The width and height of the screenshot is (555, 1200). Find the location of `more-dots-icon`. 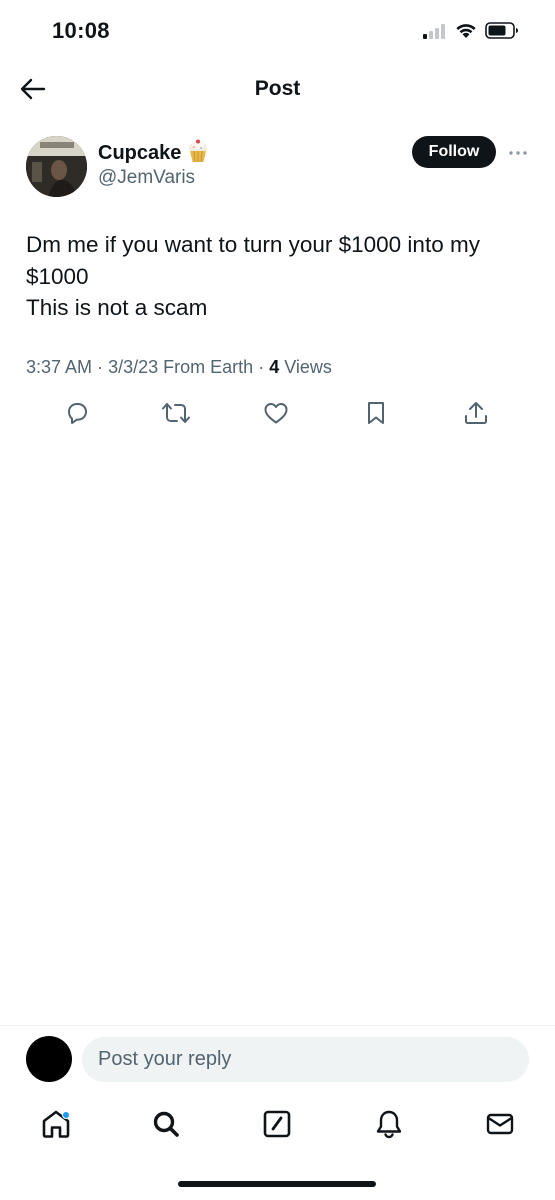

more-dots-icon is located at coordinates (518, 152).